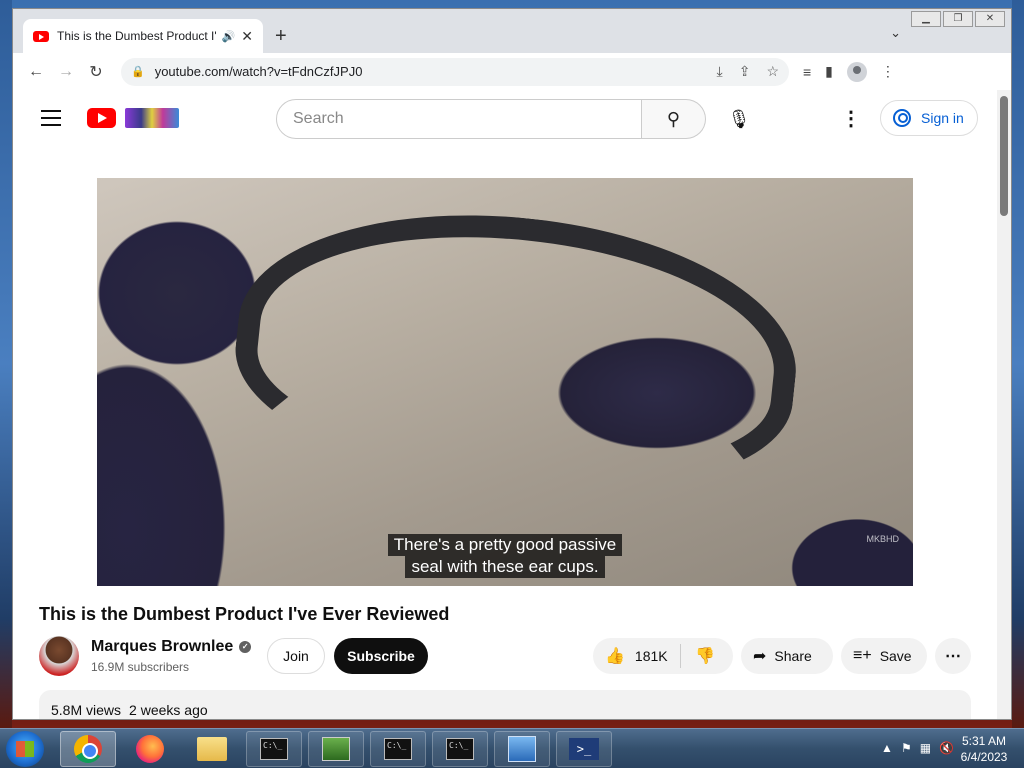  Describe the element at coordinates (152, 118) in the screenshot. I see `youtube-doodle` at that location.